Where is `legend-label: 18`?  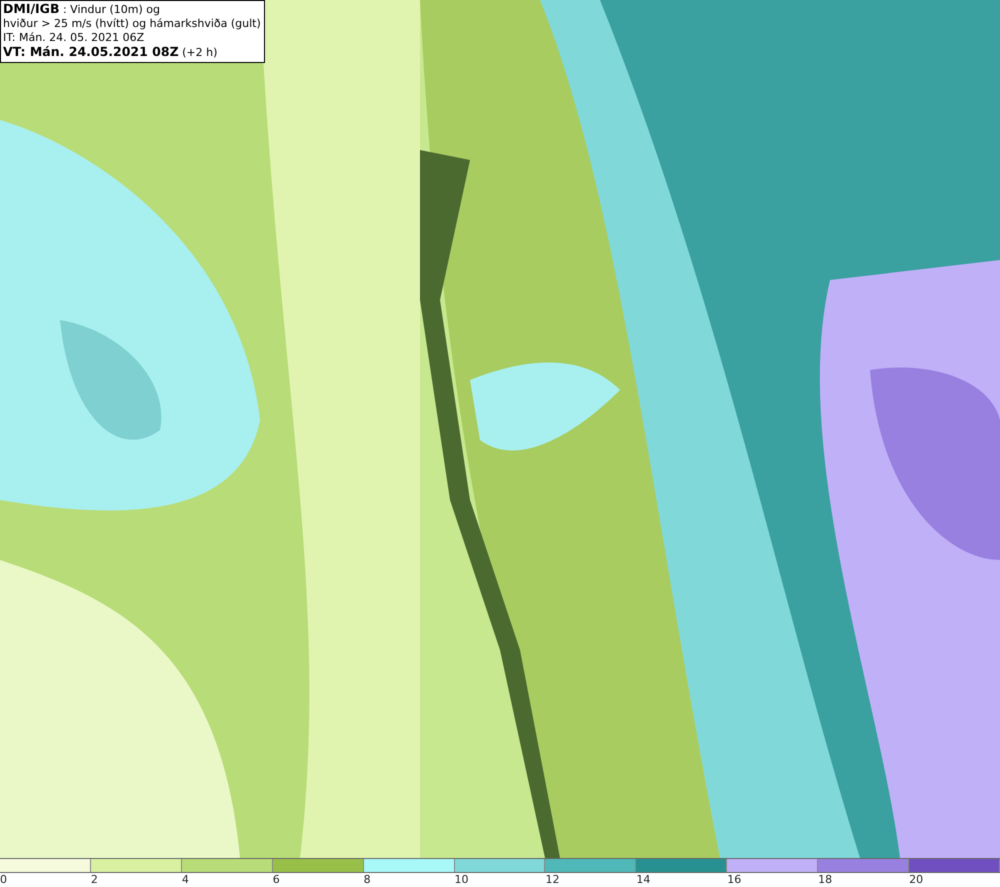 legend-label: 18 is located at coordinates (825, 880).